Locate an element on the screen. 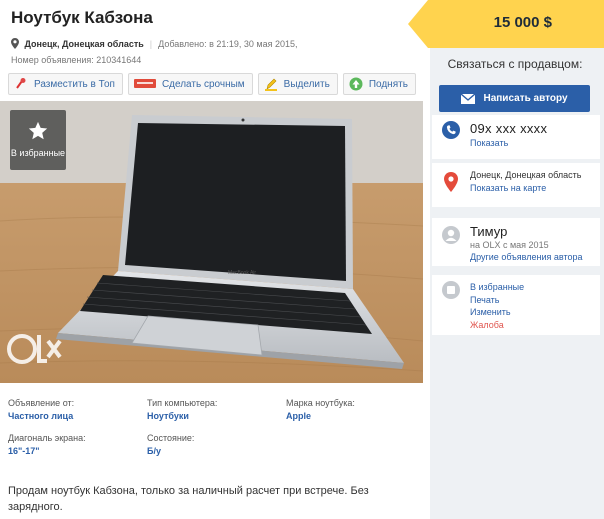 Image resolution: width=604 pixels, height=519 pixels. phone-icon is located at coordinates (451, 130).